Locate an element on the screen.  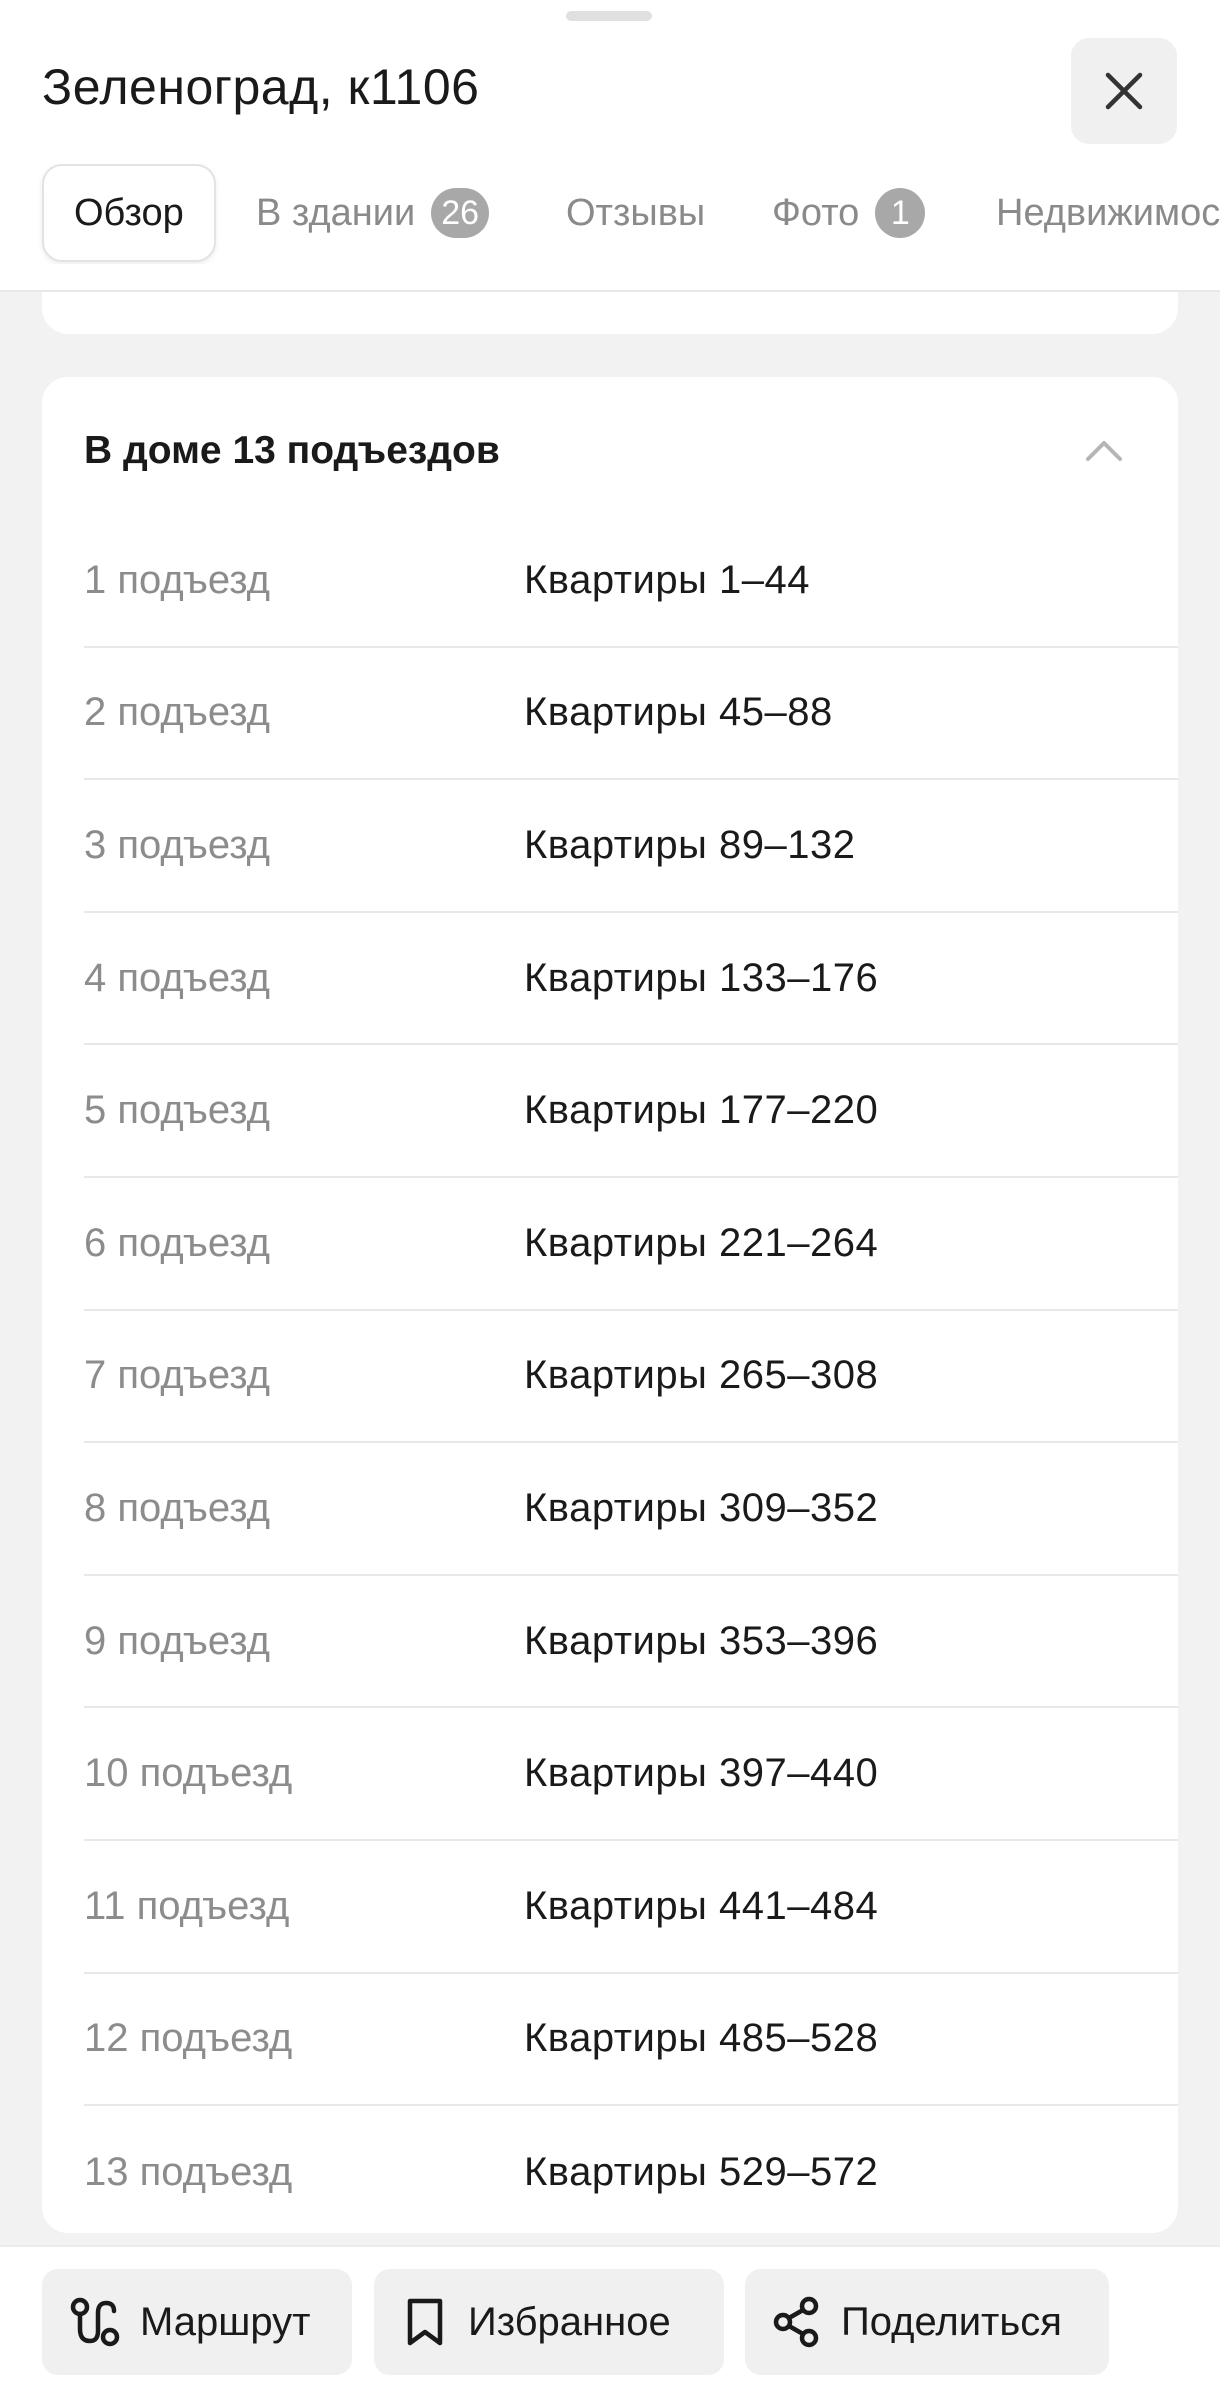
entrance-number: 9 подъезд is located at coordinates (177, 1640).